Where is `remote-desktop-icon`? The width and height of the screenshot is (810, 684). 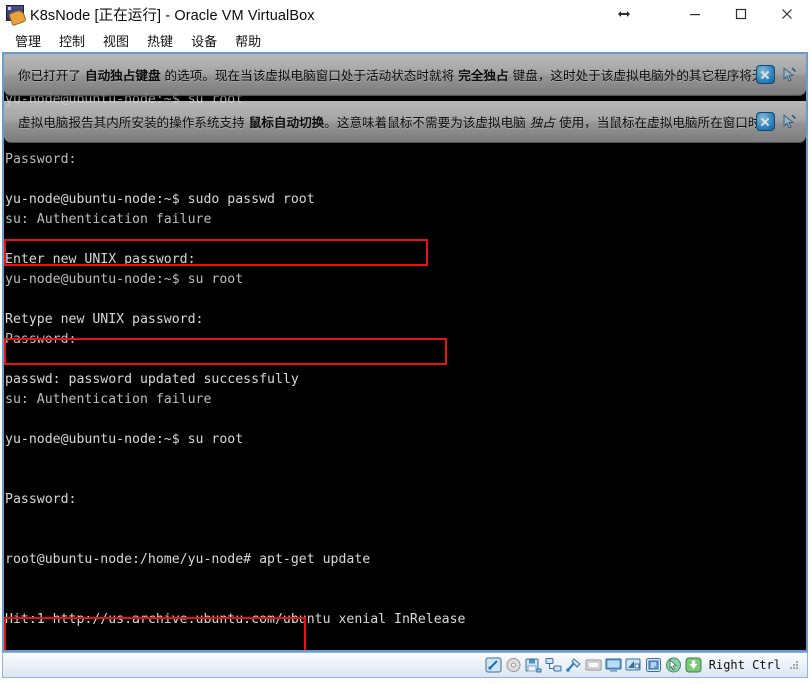
remote-desktop-icon is located at coordinates (653, 665).